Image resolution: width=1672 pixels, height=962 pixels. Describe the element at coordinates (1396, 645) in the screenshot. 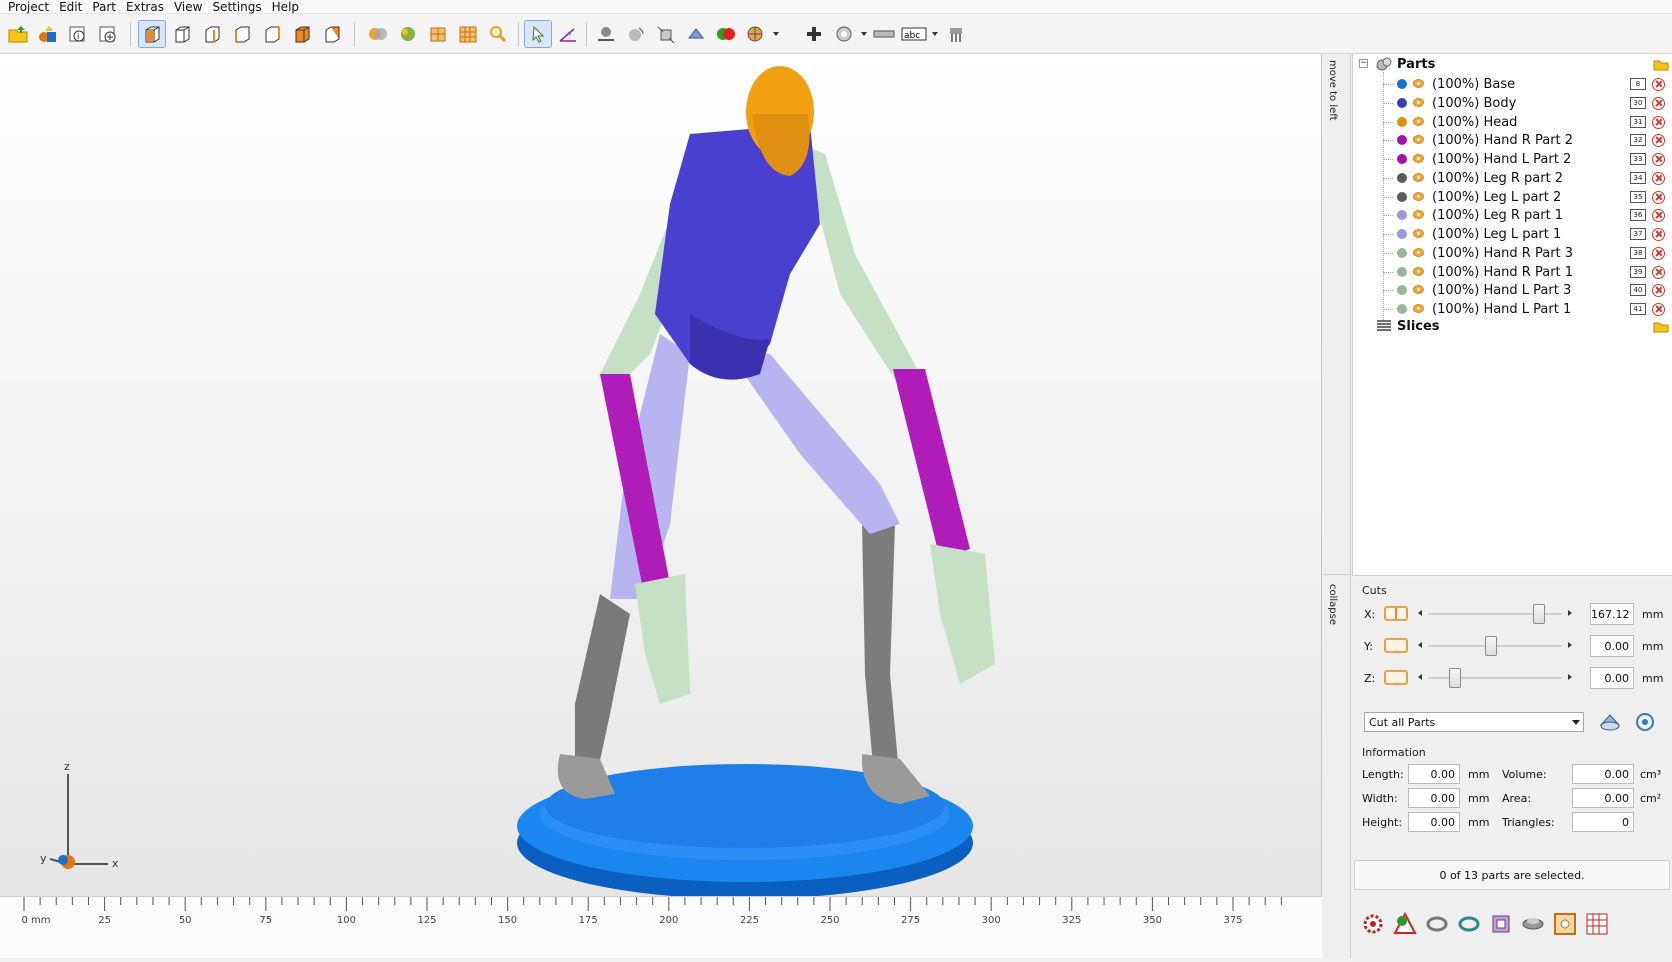

I see `cut-y-icon` at that location.